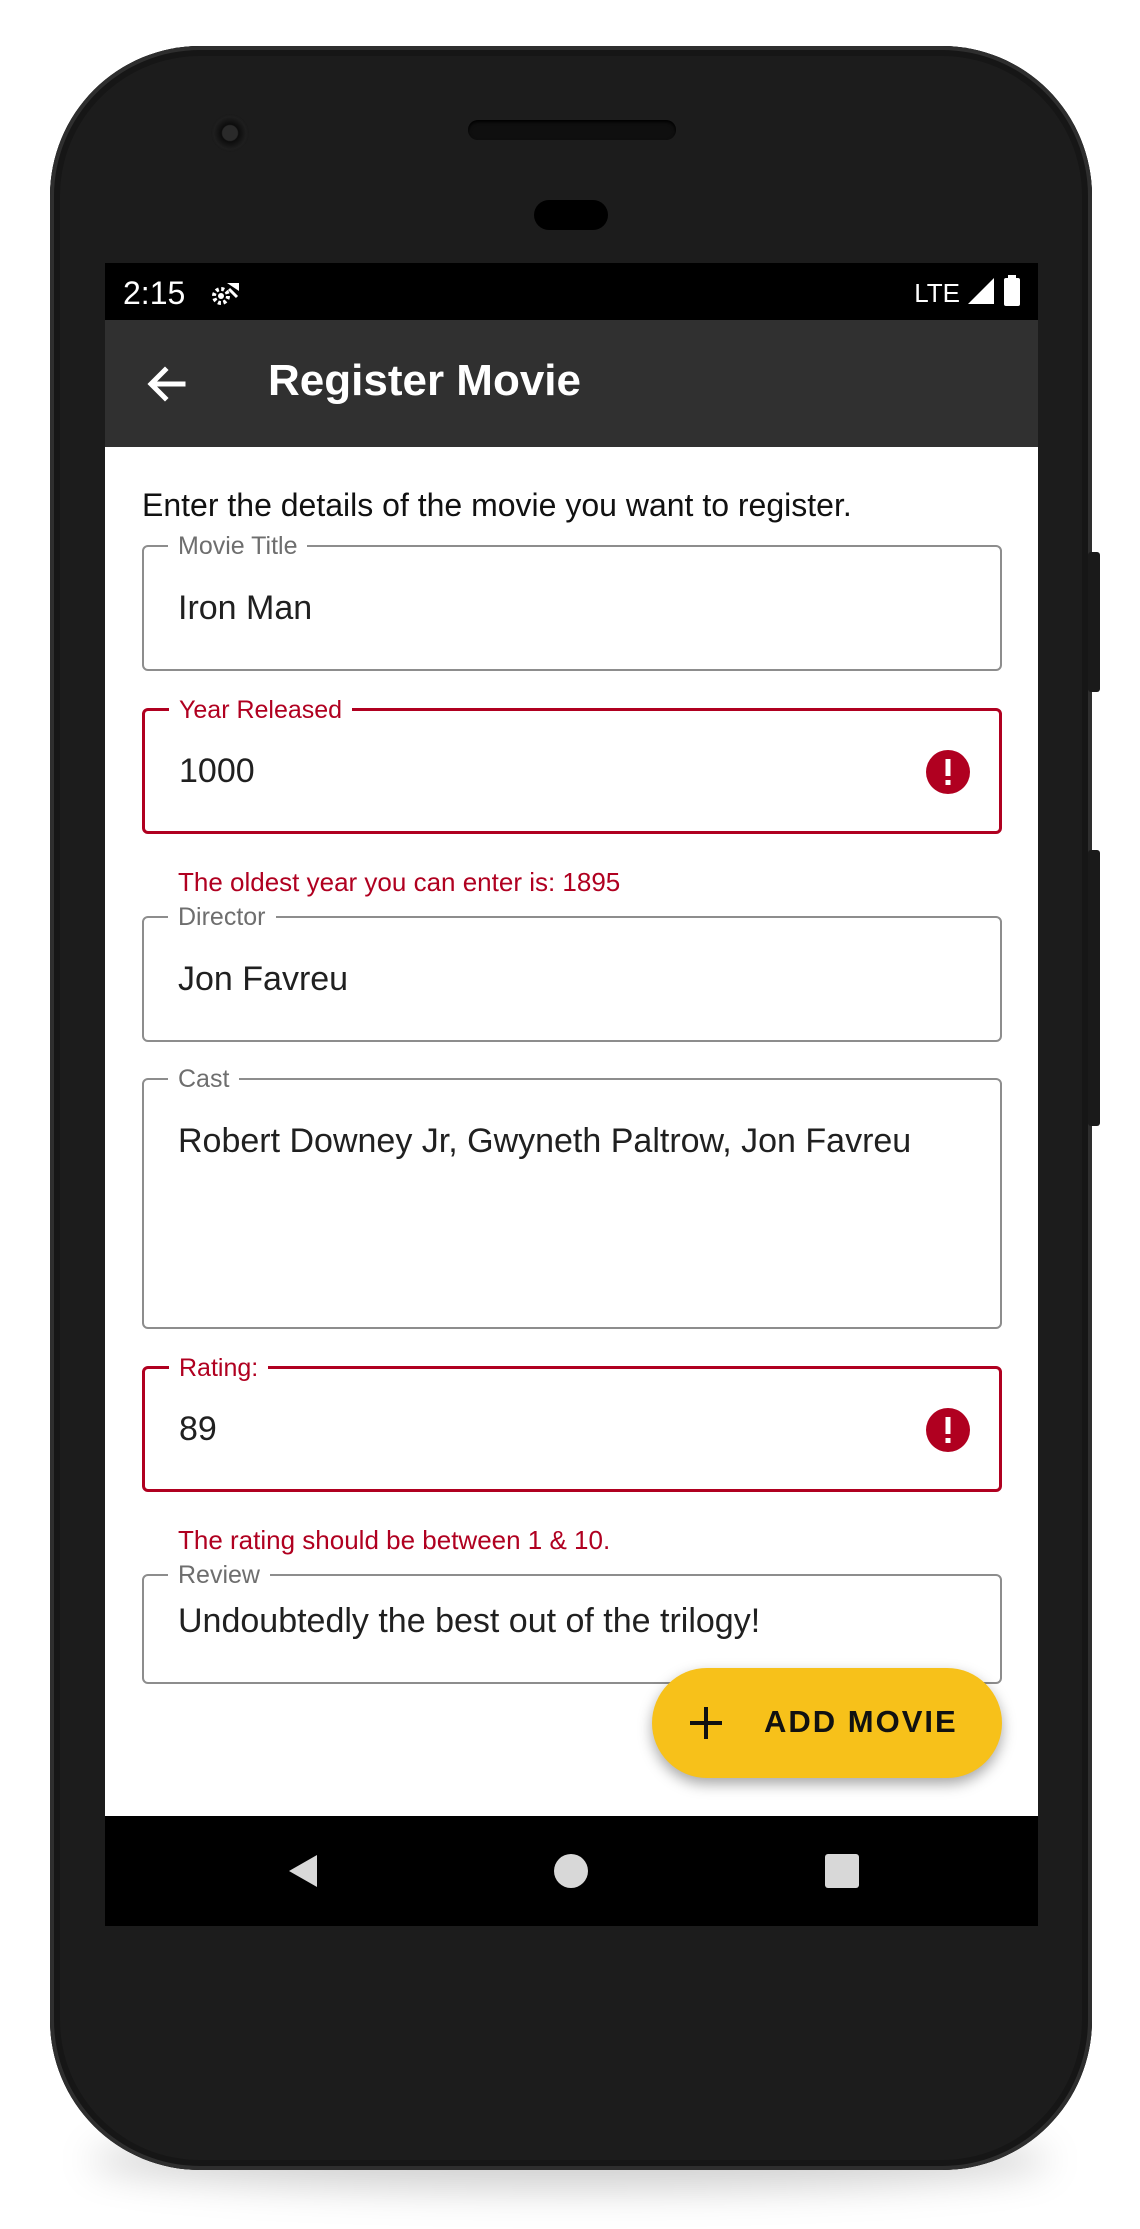 The width and height of the screenshot is (1140, 2229). Describe the element at coordinates (230, 133) in the screenshot. I see `front-camera` at that location.